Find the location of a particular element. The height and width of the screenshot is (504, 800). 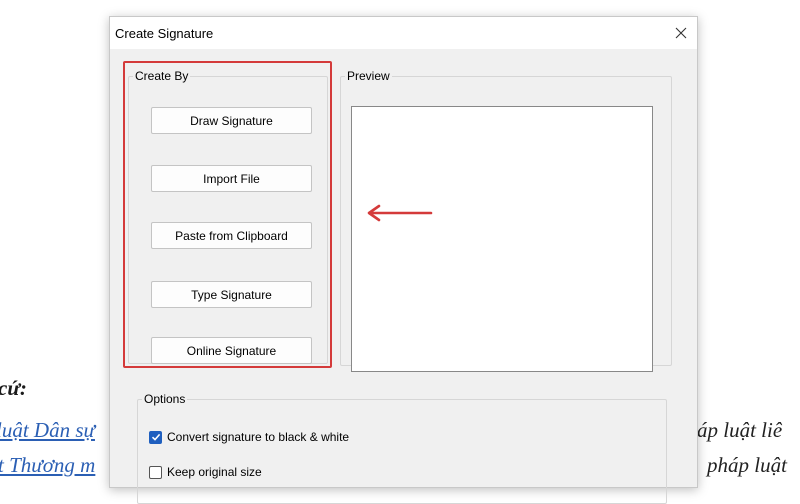

create-by-legend: Create By is located at coordinates (162, 76).